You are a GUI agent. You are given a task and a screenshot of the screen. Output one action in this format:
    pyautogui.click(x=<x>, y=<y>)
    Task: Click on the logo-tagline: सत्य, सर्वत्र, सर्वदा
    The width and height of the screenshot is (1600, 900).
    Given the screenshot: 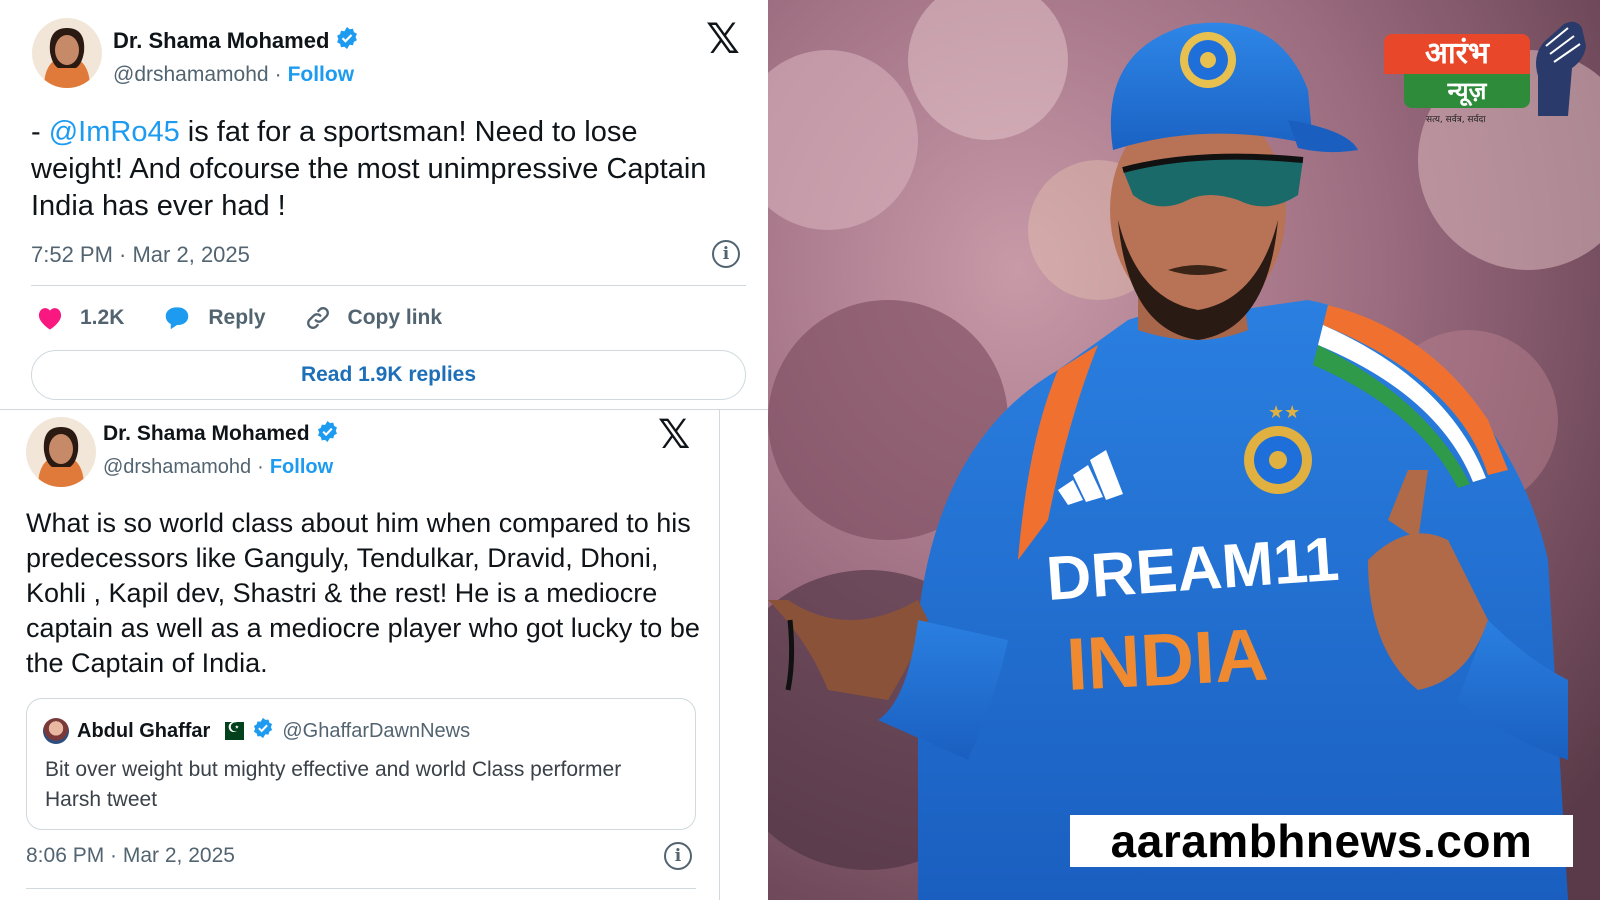 What is the action you would take?
    pyautogui.click(x=1456, y=120)
    